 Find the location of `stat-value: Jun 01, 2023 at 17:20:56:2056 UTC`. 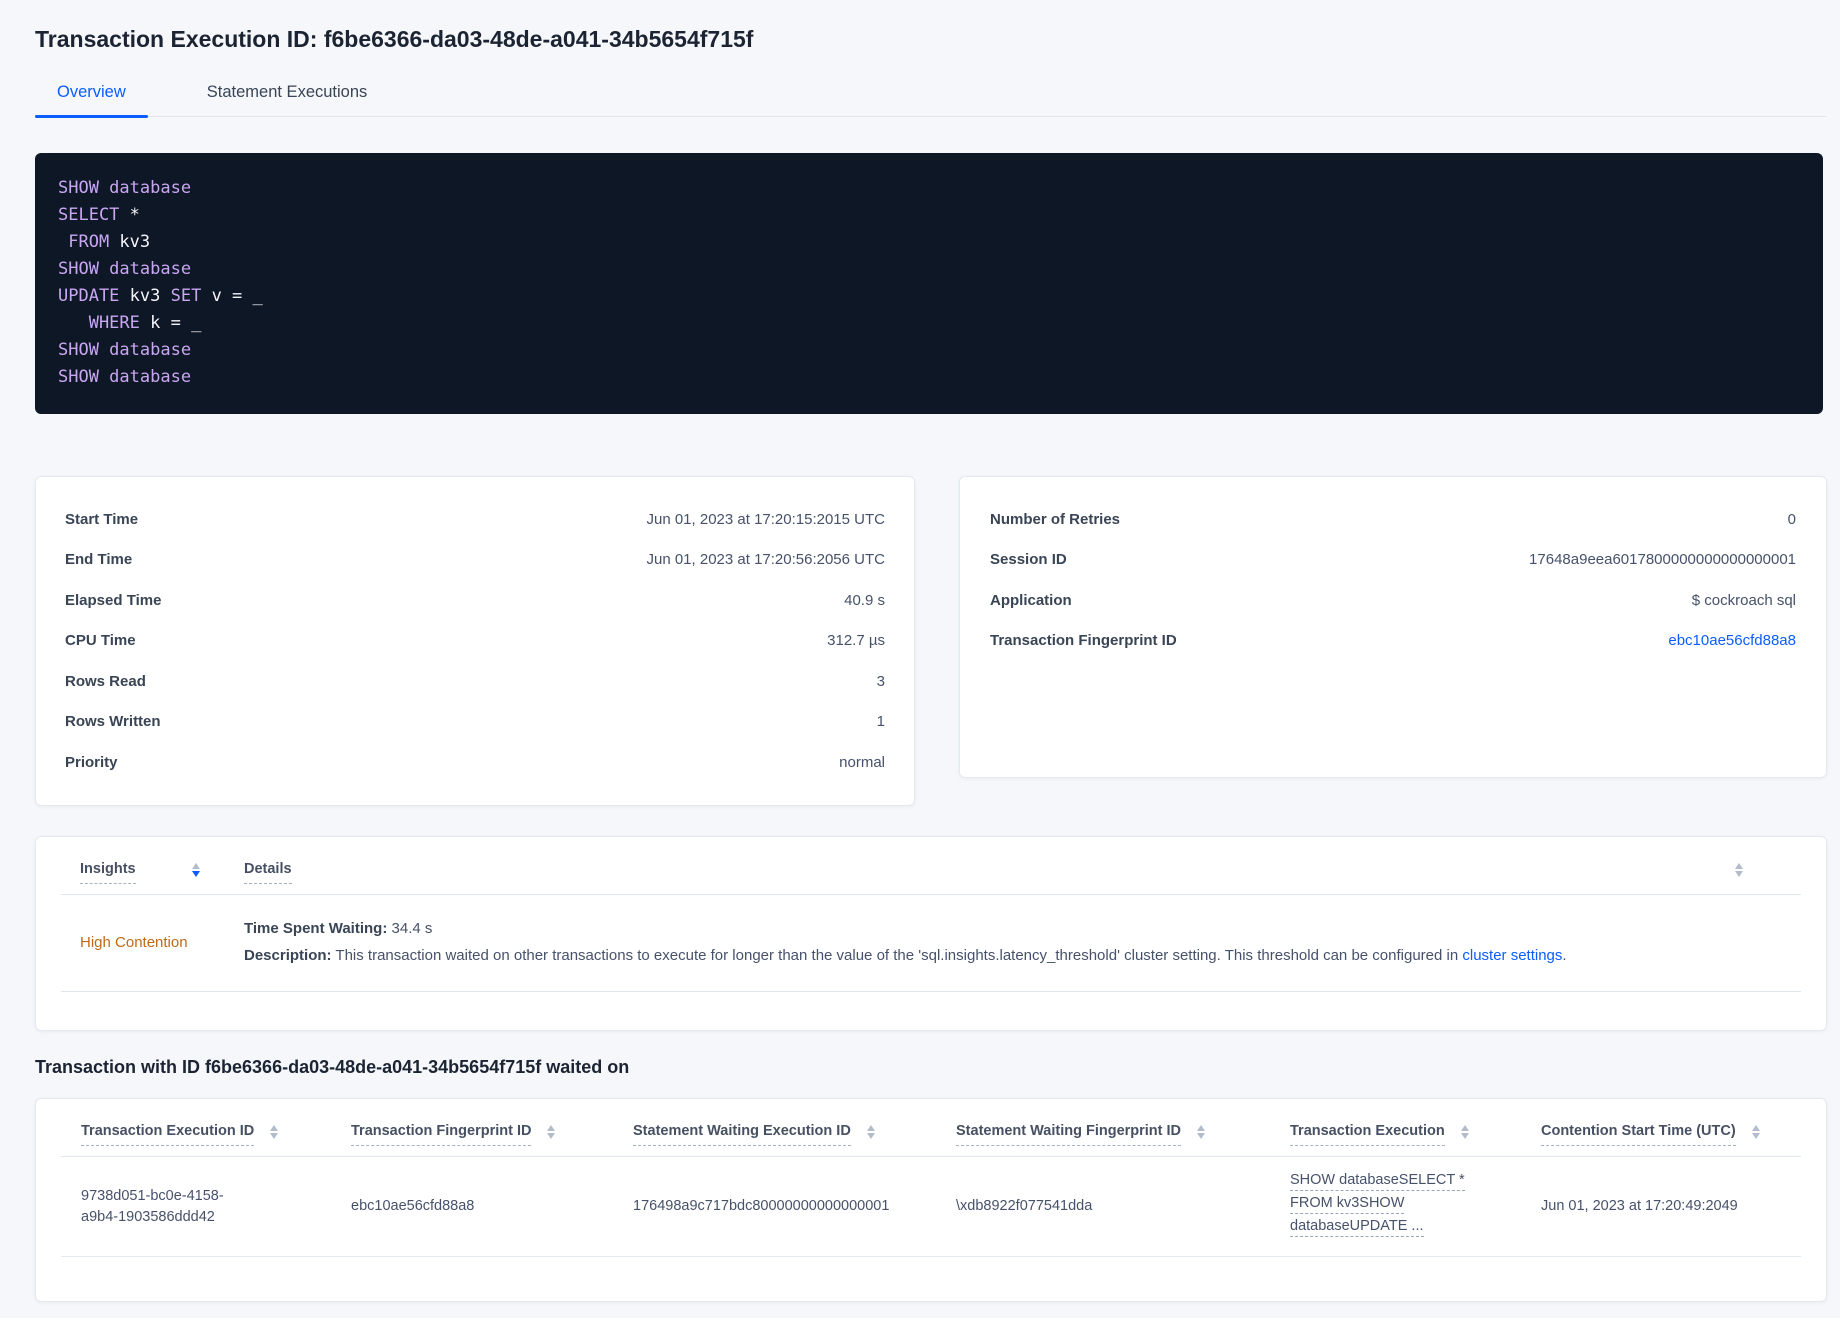

stat-value: Jun 01, 2023 at 17:20:56:2056 UTC is located at coordinates (765, 560).